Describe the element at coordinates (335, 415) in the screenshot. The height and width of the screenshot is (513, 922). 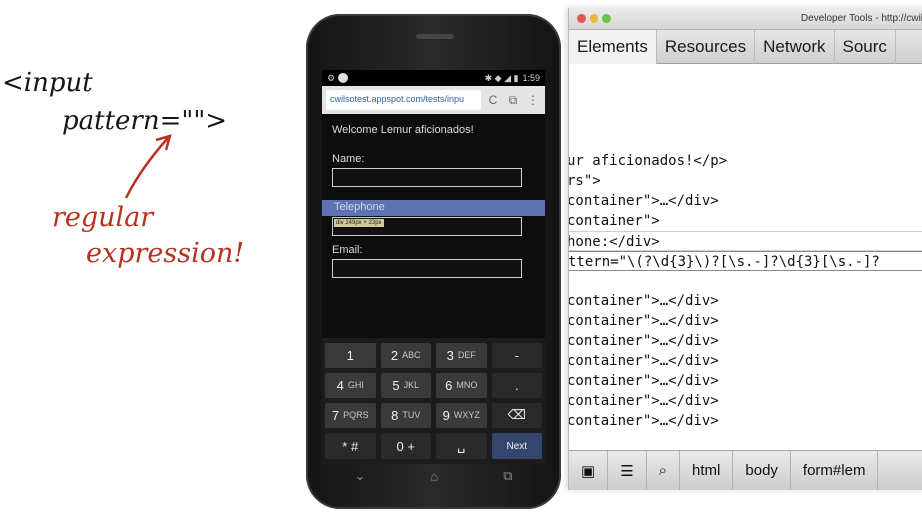
I see `key-main-label: 7` at that location.